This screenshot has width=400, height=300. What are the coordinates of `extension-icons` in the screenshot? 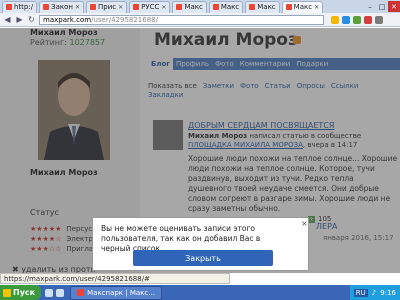 It's located at (357, 19).